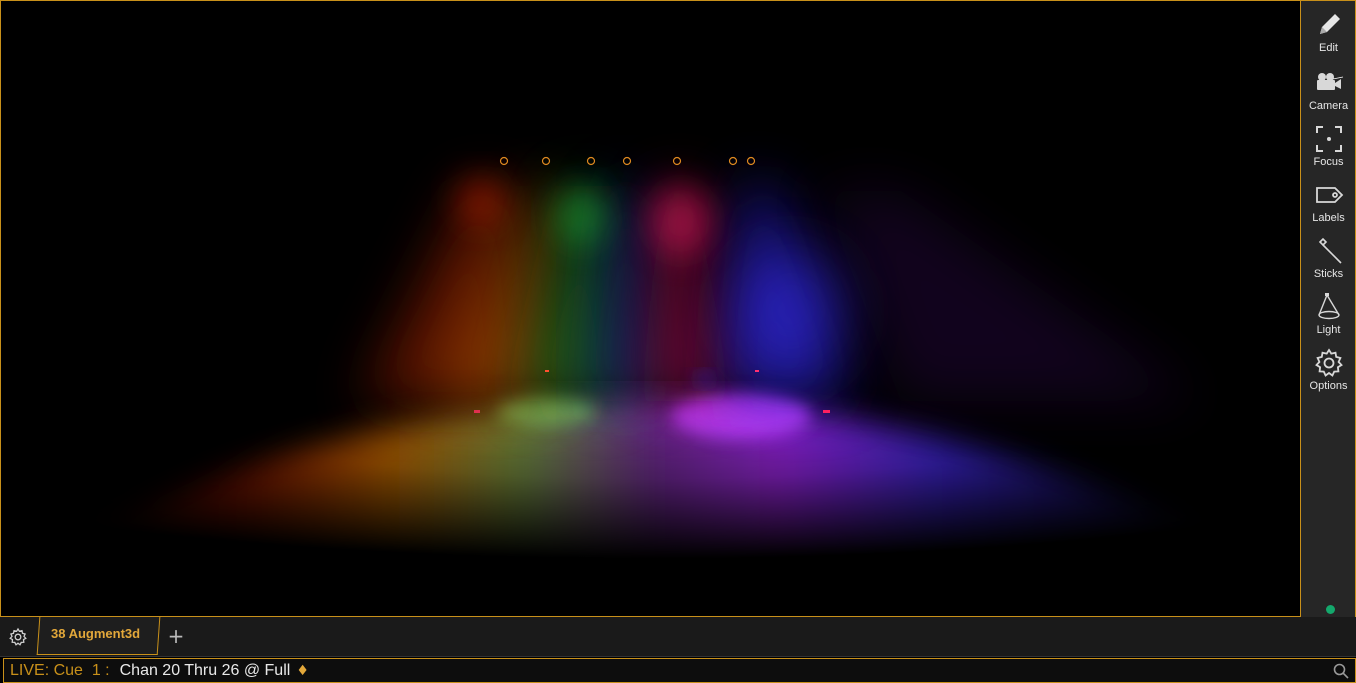 The width and height of the screenshot is (1356, 683). What do you see at coordinates (1328, 274) in the screenshot?
I see `sticks-label: Sticks` at bounding box center [1328, 274].